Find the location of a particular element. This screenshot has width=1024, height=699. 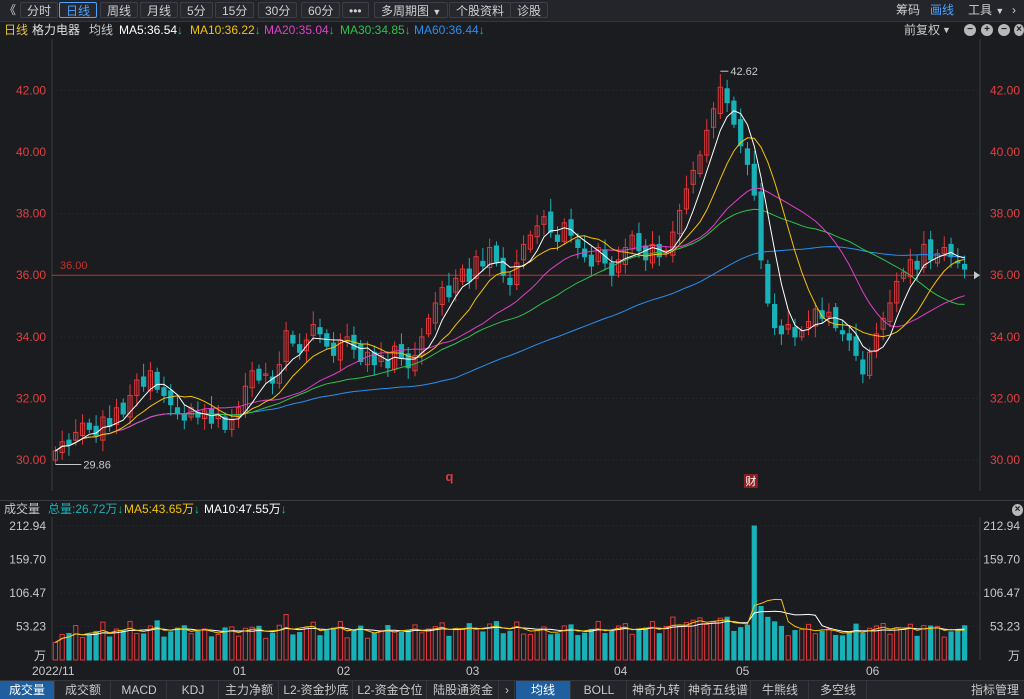

price-tick-left: 34.00 is located at coordinates (31, 337).